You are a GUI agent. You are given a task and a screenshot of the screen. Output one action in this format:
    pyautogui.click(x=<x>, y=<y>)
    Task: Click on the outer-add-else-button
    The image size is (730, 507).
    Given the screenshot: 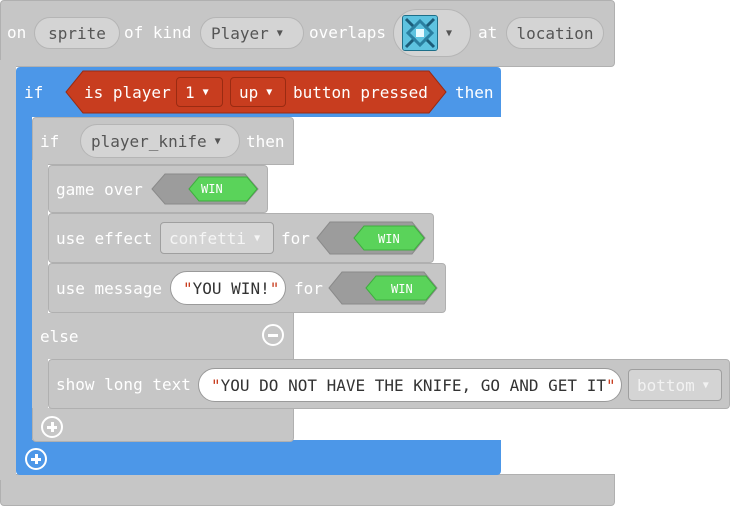 What is the action you would take?
    pyautogui.click(x=36, y=459)
    